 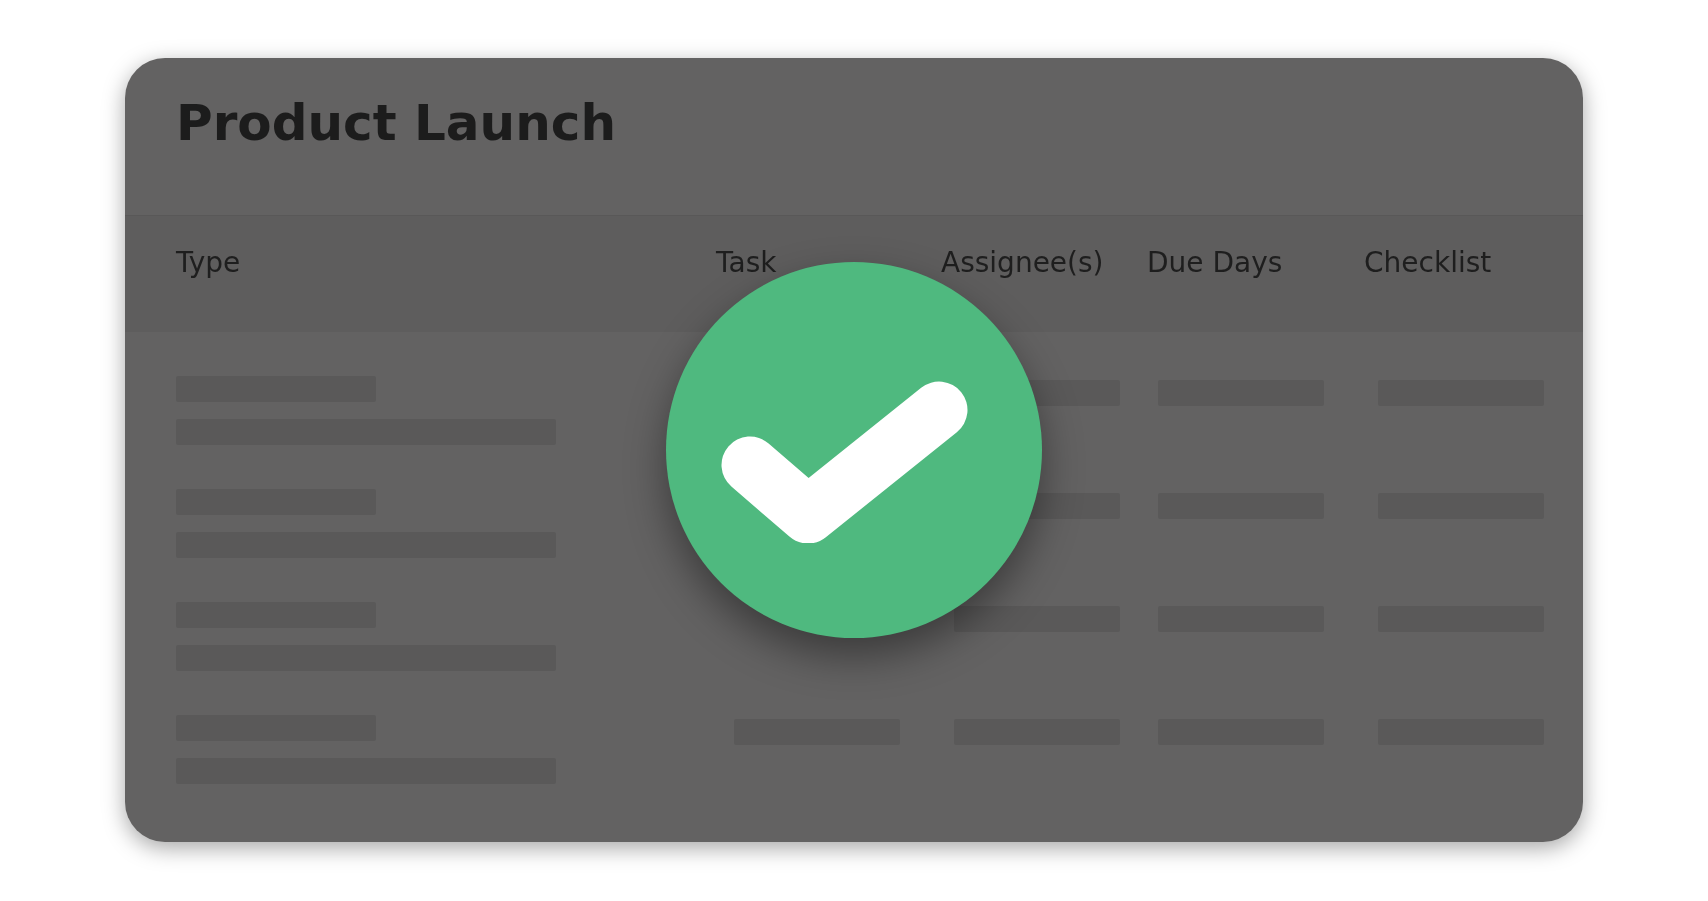 What do you see at coordinates (208, 262) in the screenshot?
I see `column-header: Type` at bounding box center [208, 262].